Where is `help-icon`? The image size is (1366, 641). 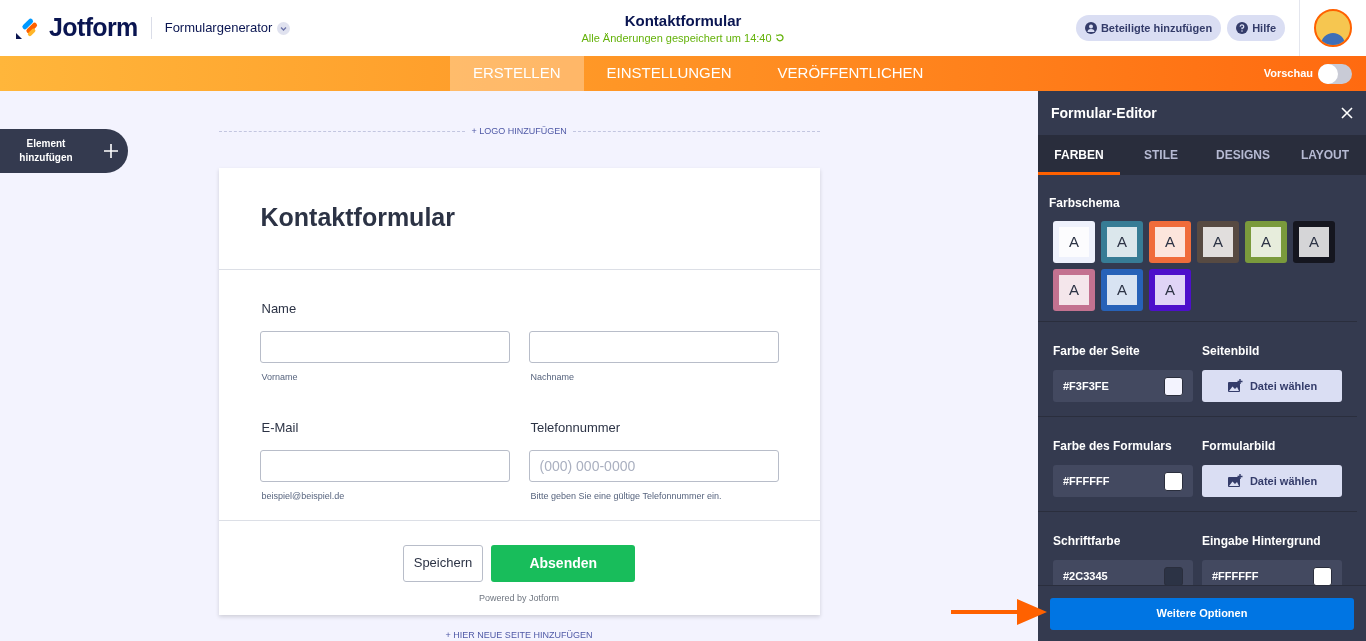 help-icon is located at coordinates (1242, 28).